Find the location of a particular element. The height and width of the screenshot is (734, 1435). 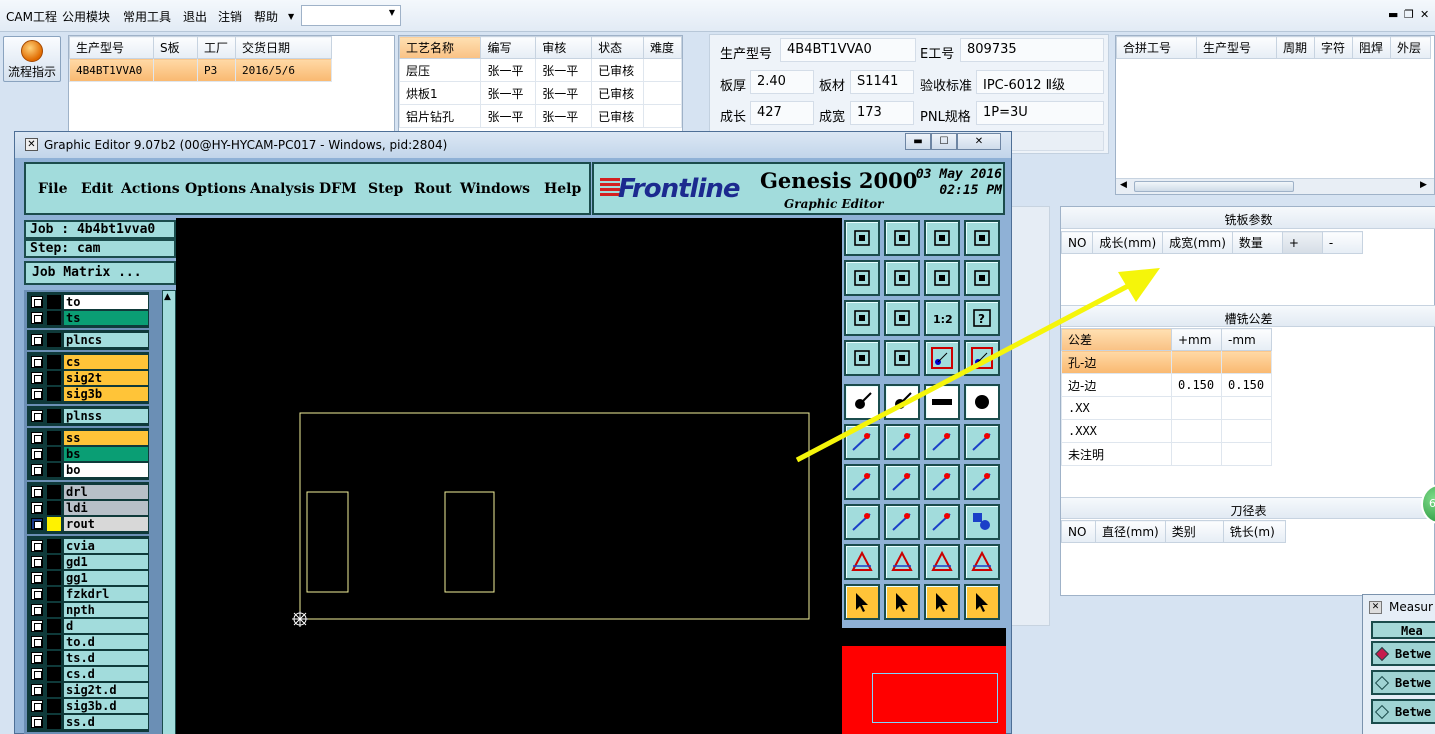

layer-row: rout is located at coordinates (89, 524).